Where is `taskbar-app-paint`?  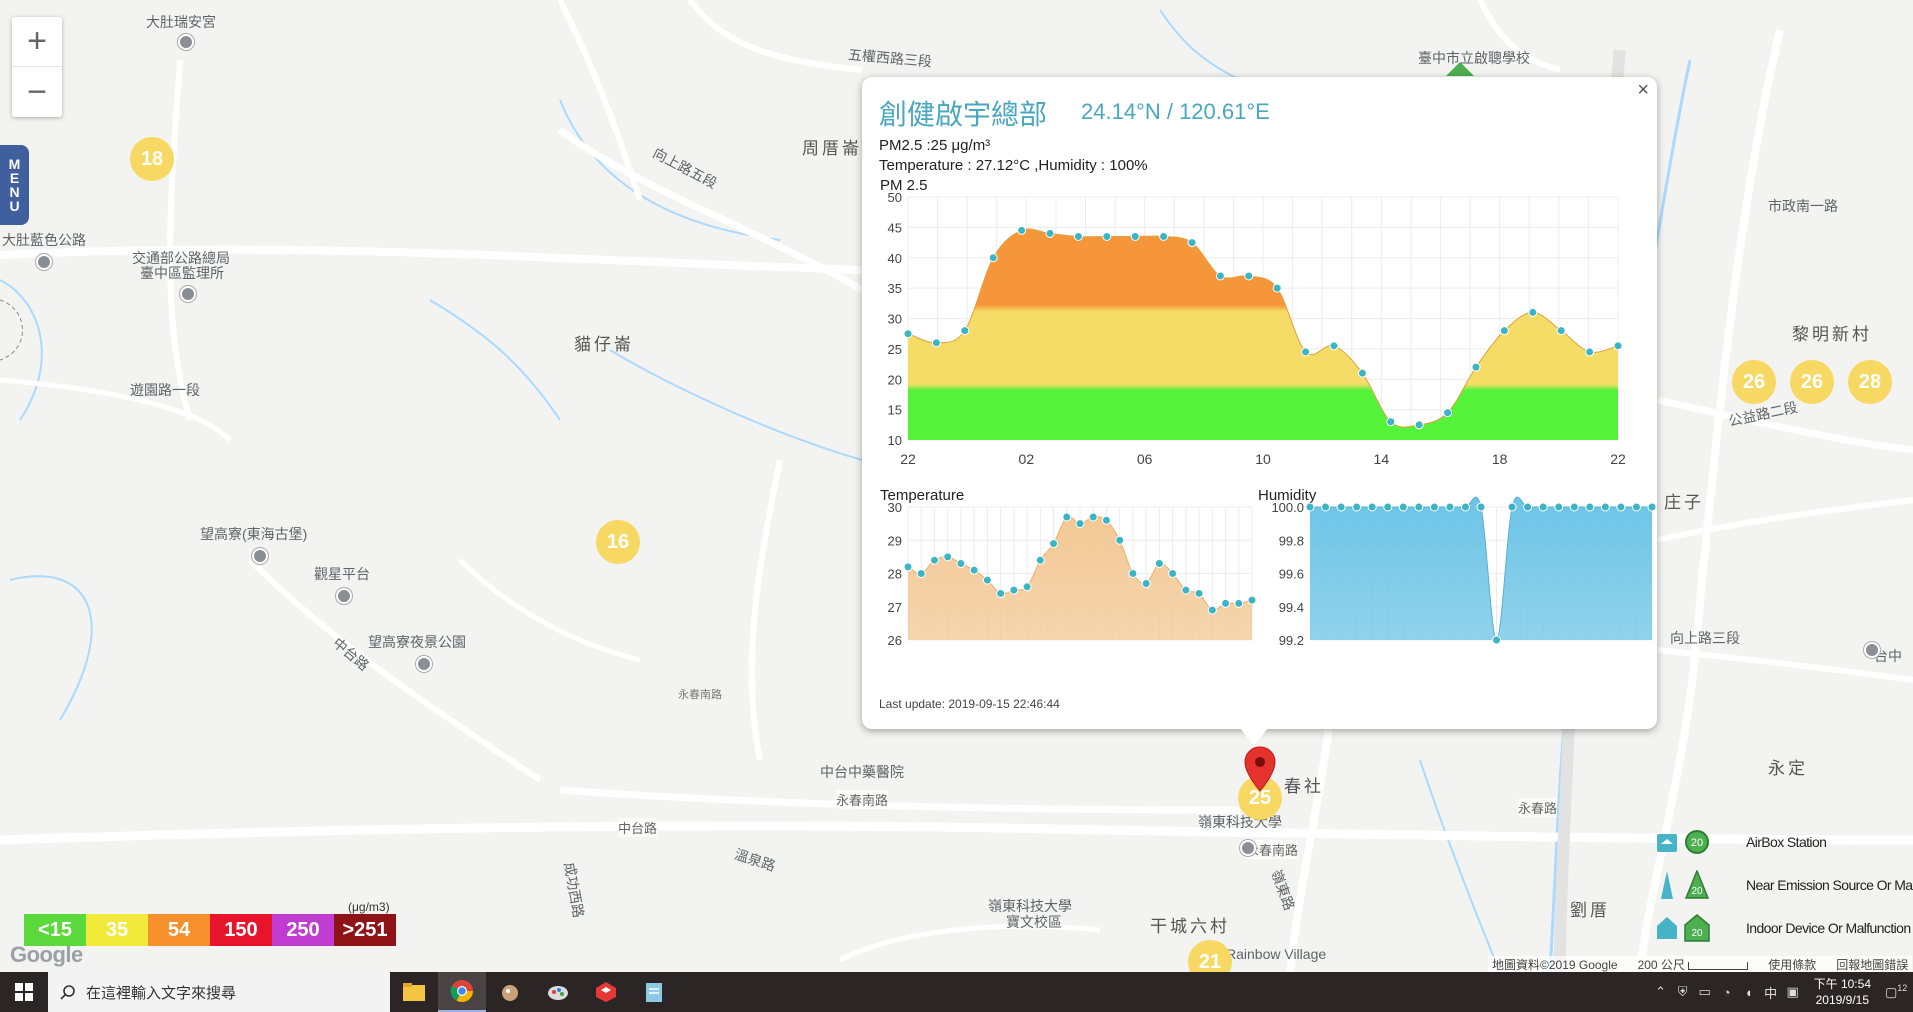
taskbar-app-paint is located at coordinates (558, 992).